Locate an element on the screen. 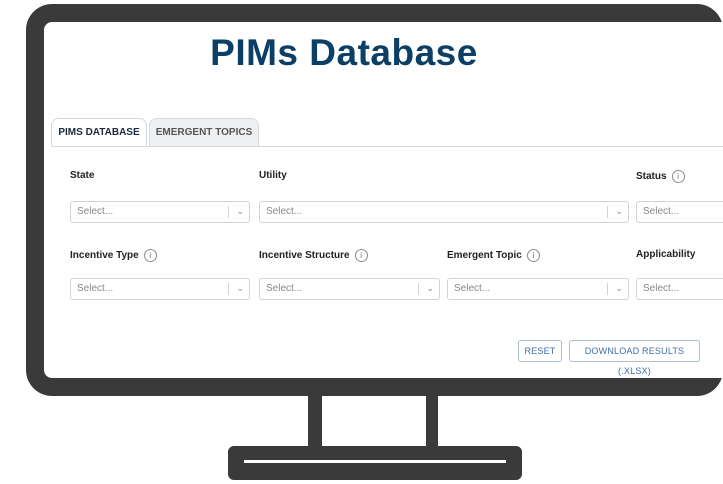 The height and width of the screenshot is (484, 723). applicability-label-text: Applicability is located at coordinates (666, 254).